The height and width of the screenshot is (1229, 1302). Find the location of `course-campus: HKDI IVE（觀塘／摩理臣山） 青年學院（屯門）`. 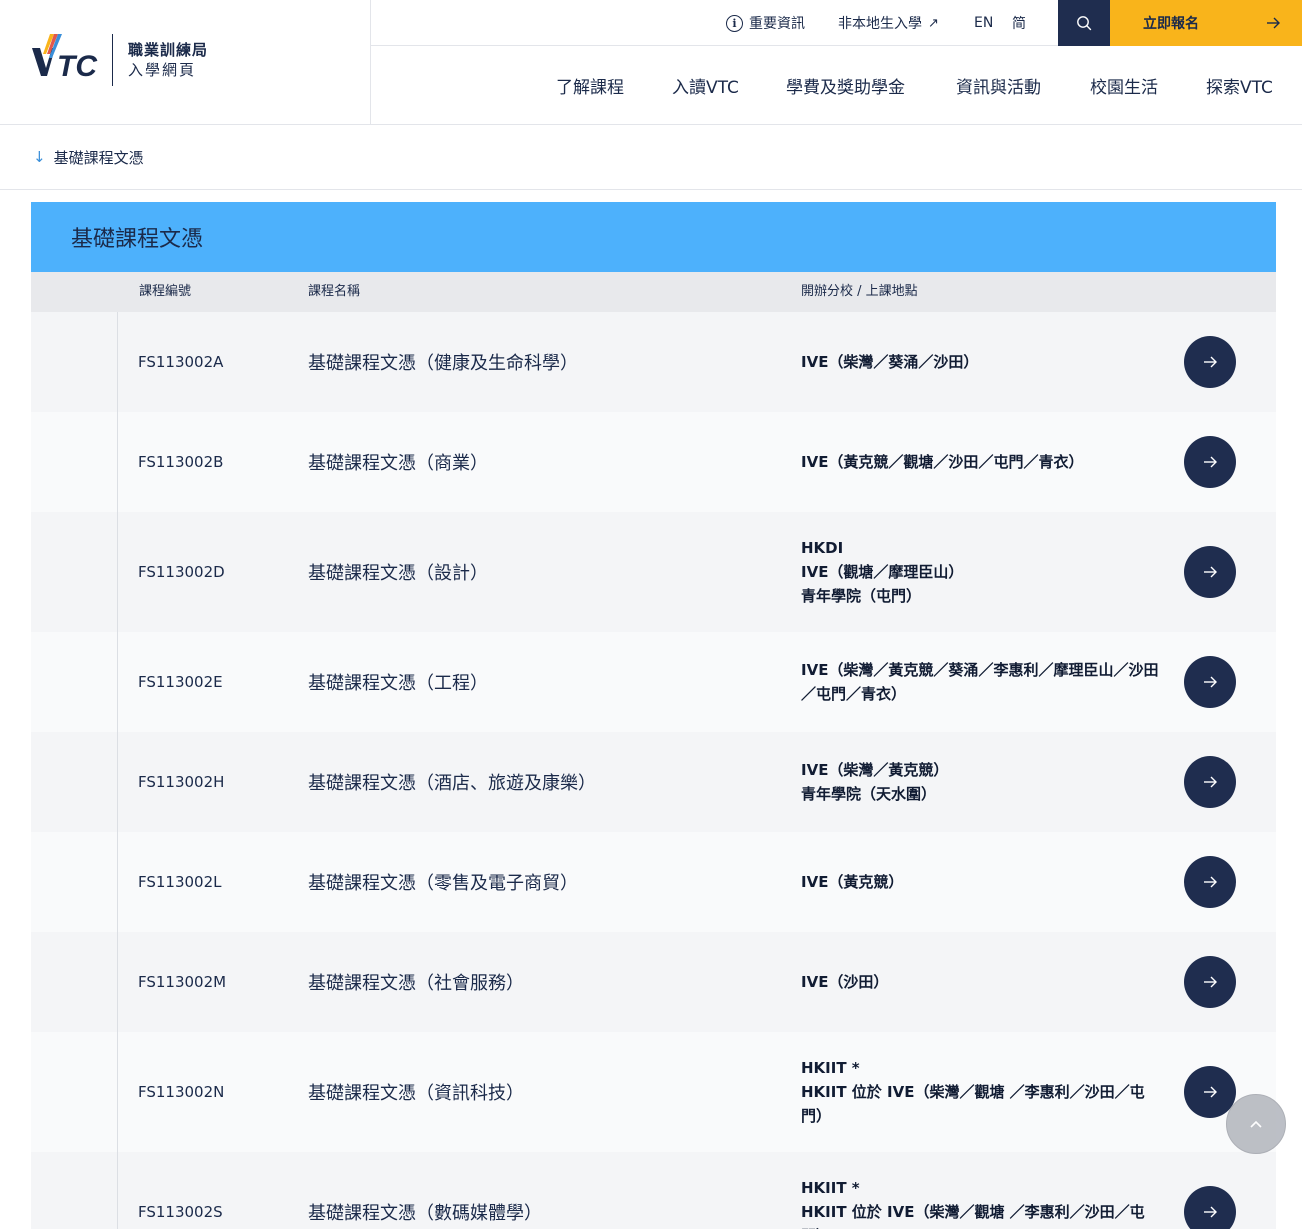

course-campus: HKDI IVE（觀塘／摩理臣山） 青年學院（屯門） is located at coordinates (982, 572).